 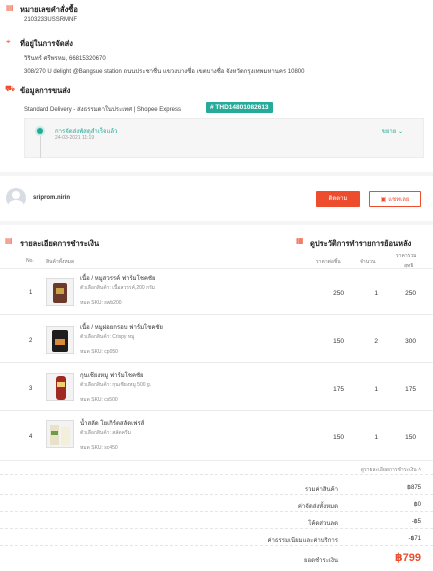 I want to click on shipping-address-title: ที่อยู่ในการจัดส่ง, so click(x=46, y=43).